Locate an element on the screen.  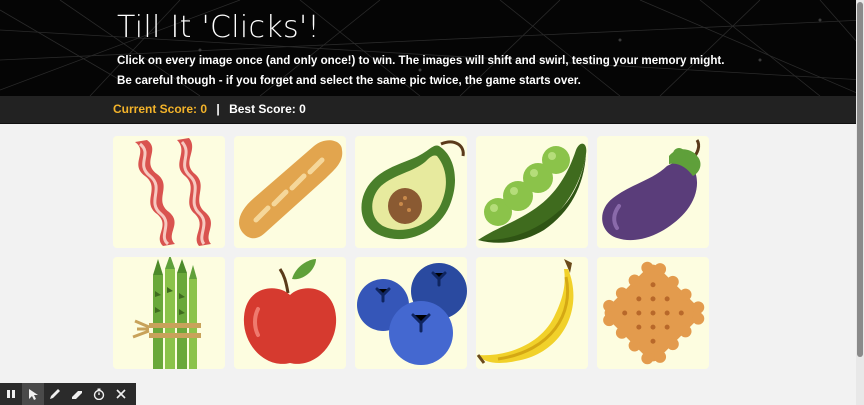
card-banana is located at coordinates (532, 313).